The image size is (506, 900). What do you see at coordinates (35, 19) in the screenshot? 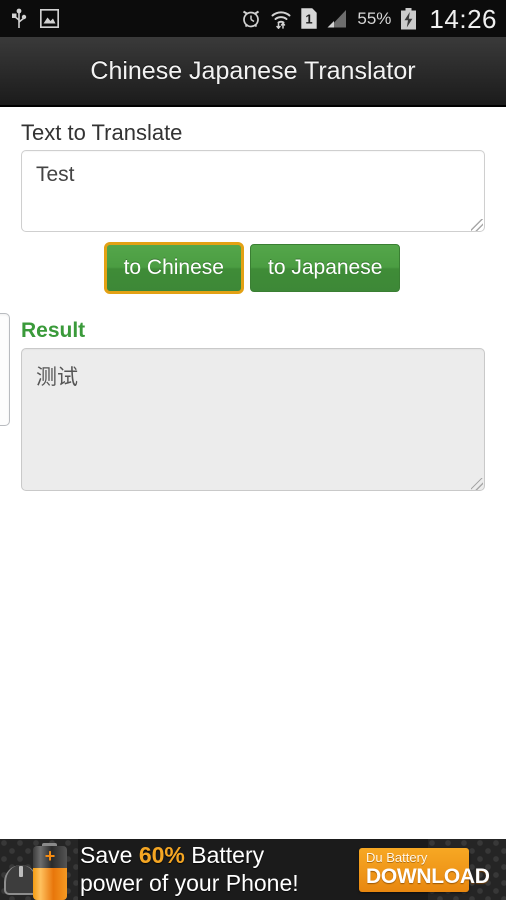
I see `status-bar-left-icons` at bounding box center [35, 19].